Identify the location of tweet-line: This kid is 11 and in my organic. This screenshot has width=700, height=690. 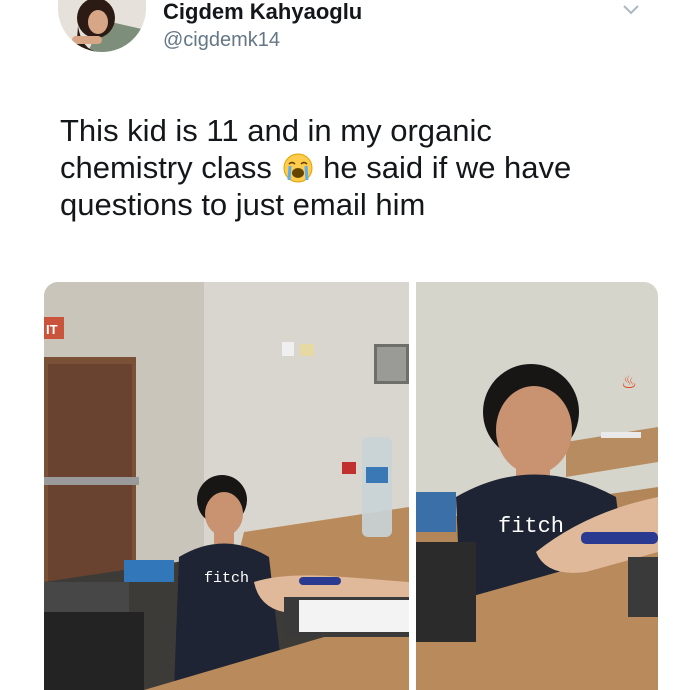
(276, 130).